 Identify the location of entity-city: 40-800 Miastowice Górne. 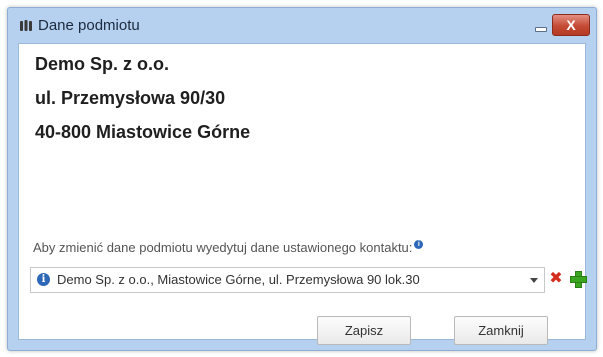
(143, 132).